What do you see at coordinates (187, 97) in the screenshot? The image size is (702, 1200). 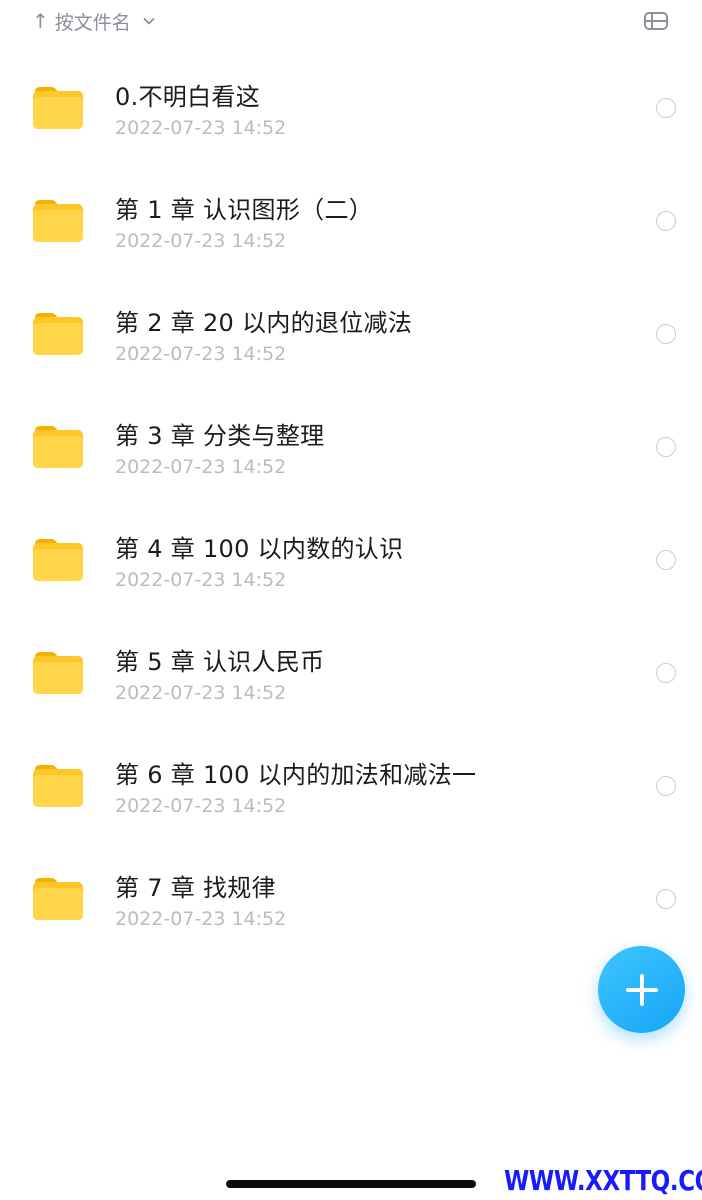 I see `folder-name: 0.不明白看这` at bounding box center [187, 97].